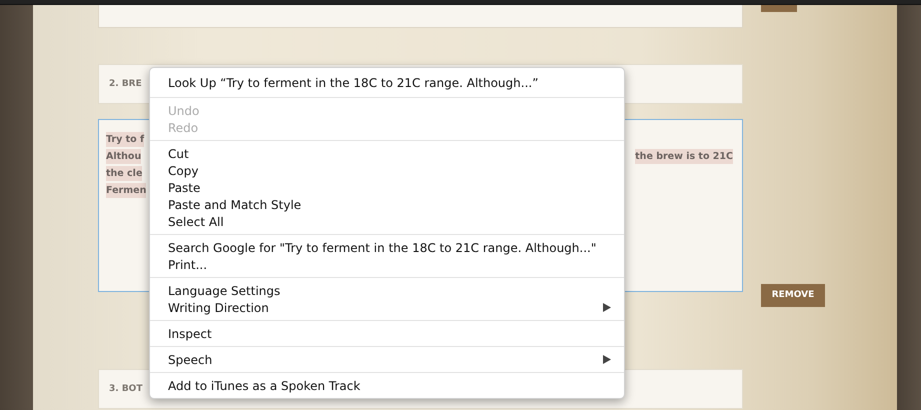  What do you see at coordinates (125, 139) in the screenshot?
I see `selected-text: Try to f` at bounding box center [125, 139].